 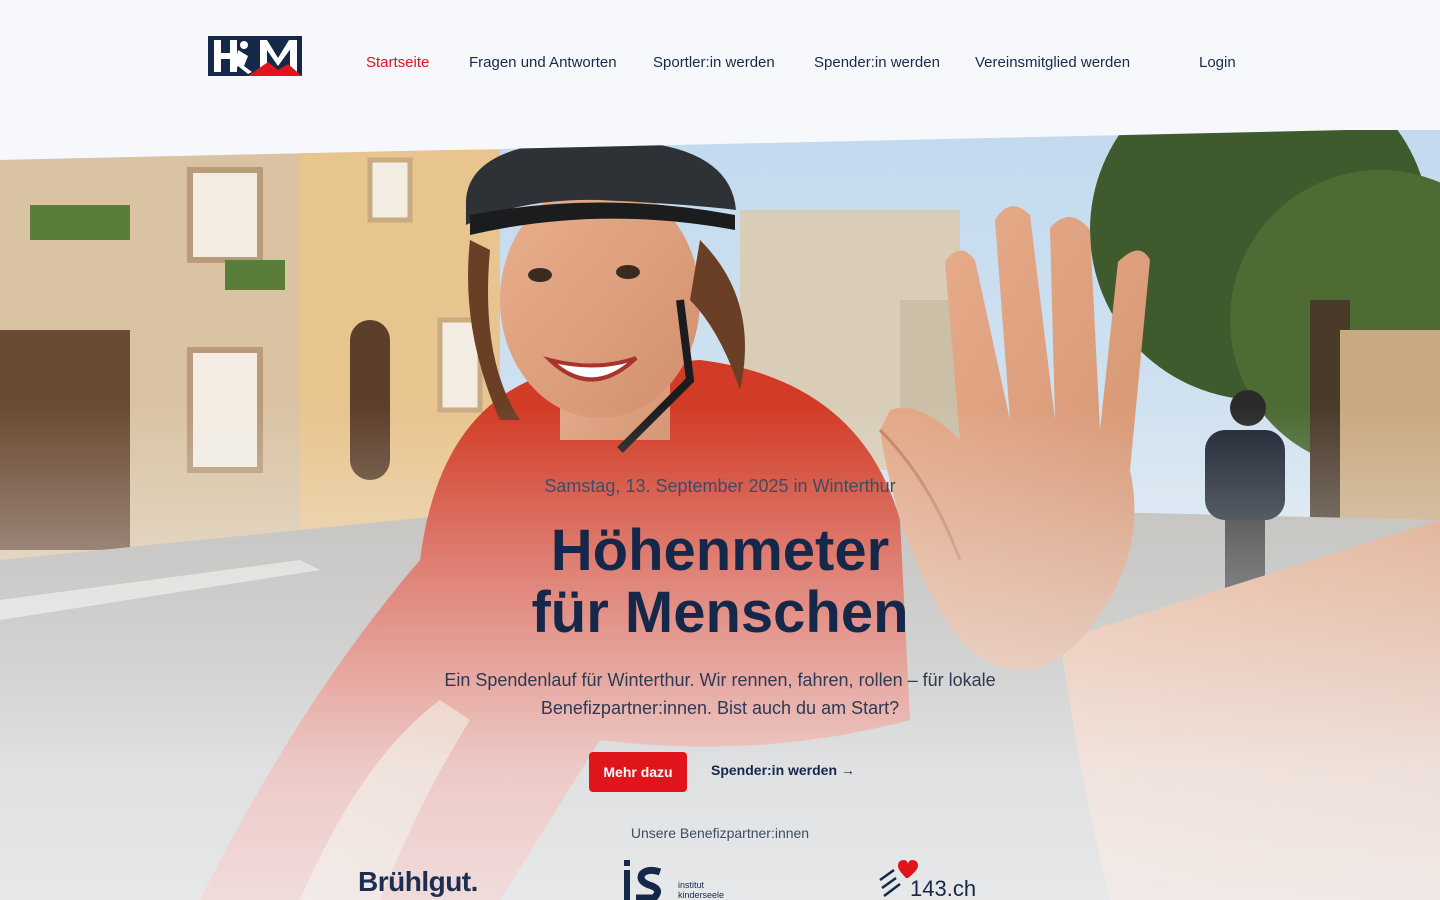 What do you see at coordinates (691, 885) in the screenshot?
I see `partner-sub-1: institut` at bounding box center [691, 885].